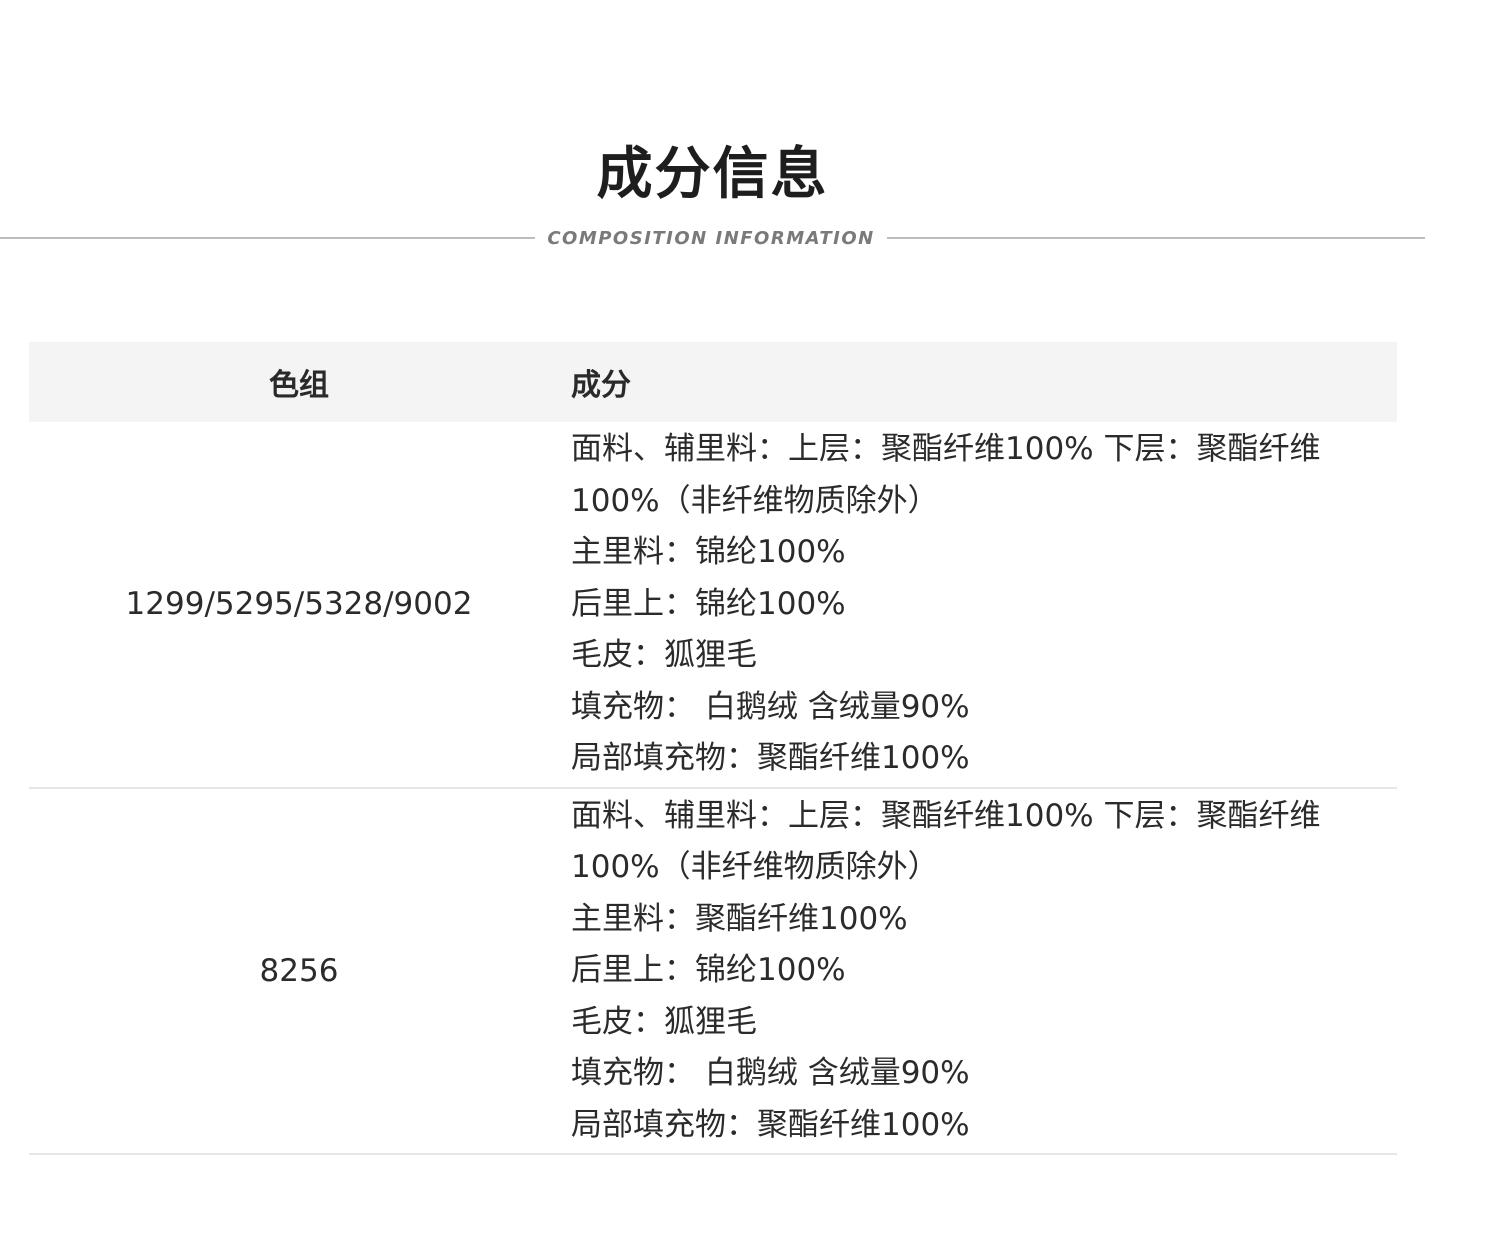  Describe the element at coordinates (739, 918) in the screenshot. I see `composition-line: 主里料：聚酯纤维100%` at that location.